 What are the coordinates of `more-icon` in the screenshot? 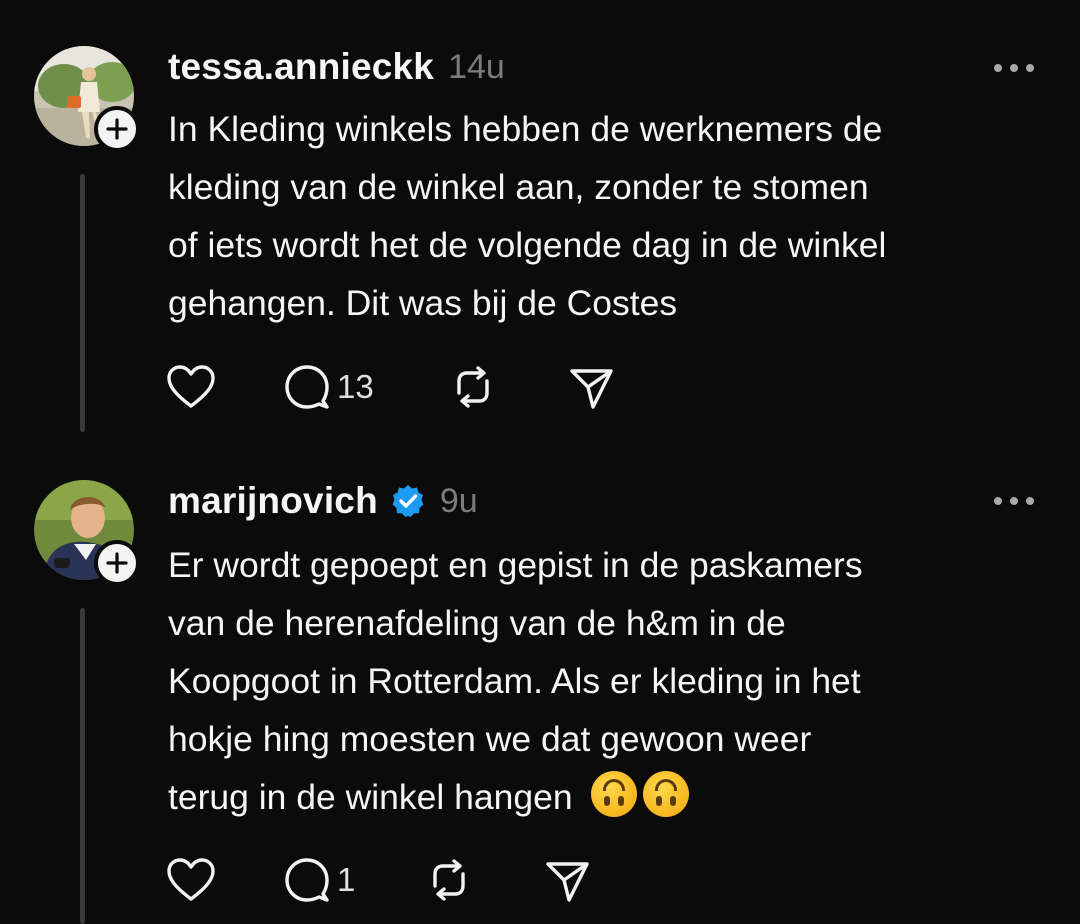 It's located at (1014, 501).